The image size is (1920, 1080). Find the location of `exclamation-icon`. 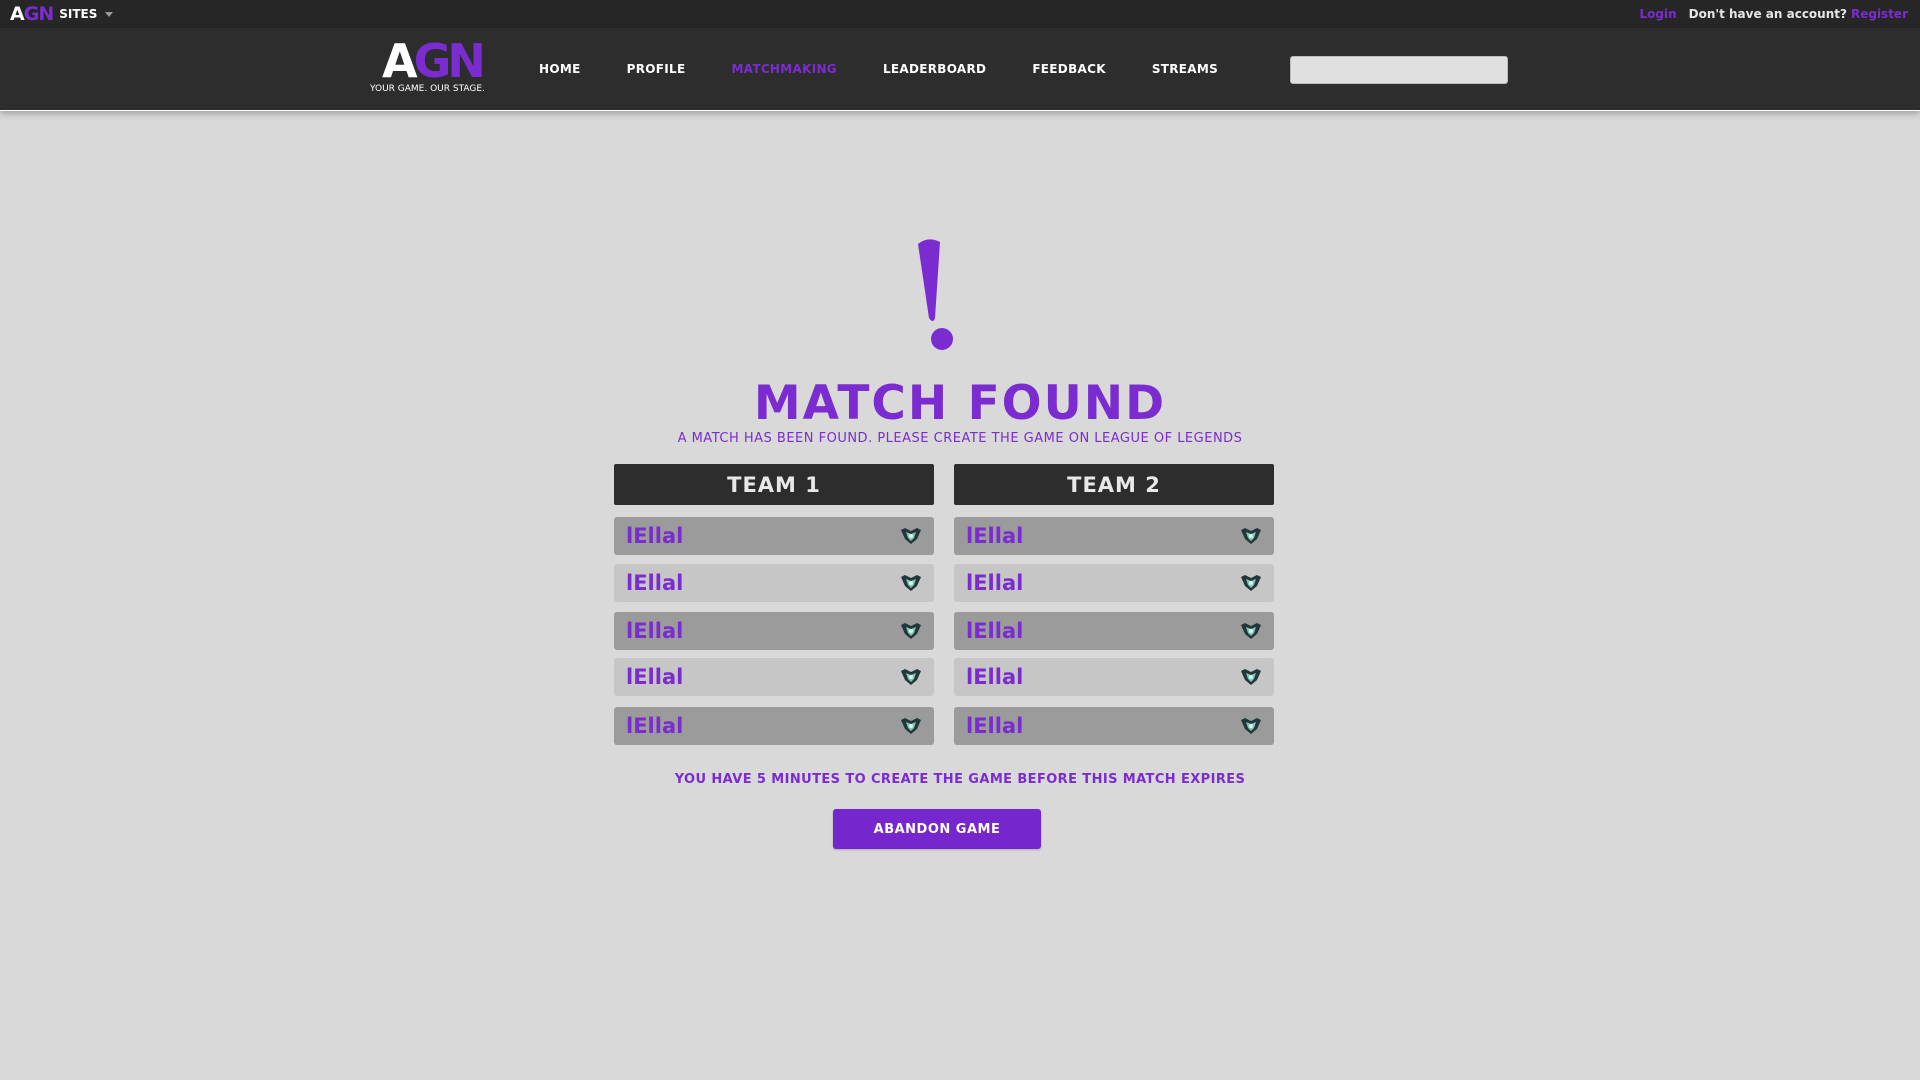

exclamation-icon is located at coordinates (935, 294).